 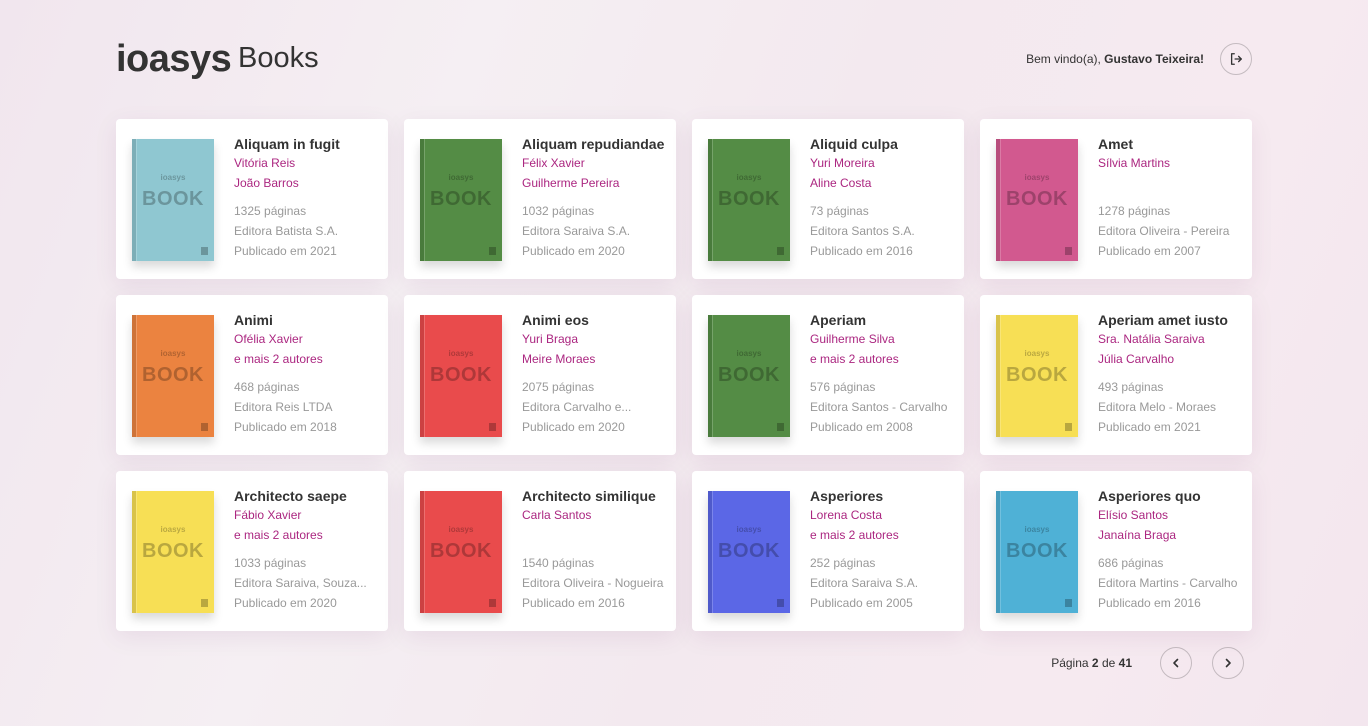 What do you see at coordinates (1115, 59) in the screenshot?
I see `welcome-message: Bem vindo(a), Gustavo Teixeira!` at bounding box center [1115, 59].